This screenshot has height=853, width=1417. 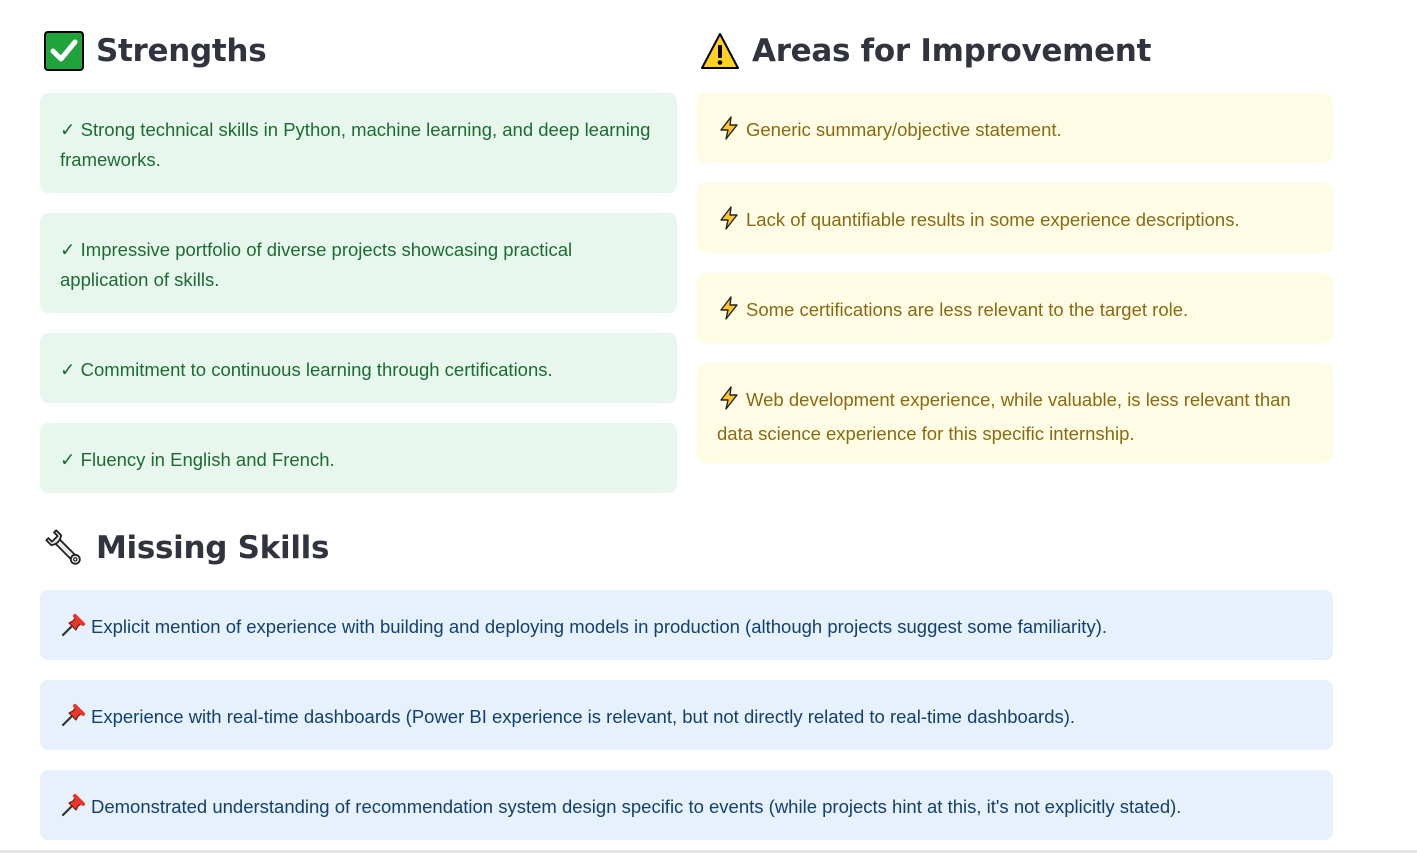 I want to click on missing-skills-heading: Missing Skills, so click(x=186, y=548).